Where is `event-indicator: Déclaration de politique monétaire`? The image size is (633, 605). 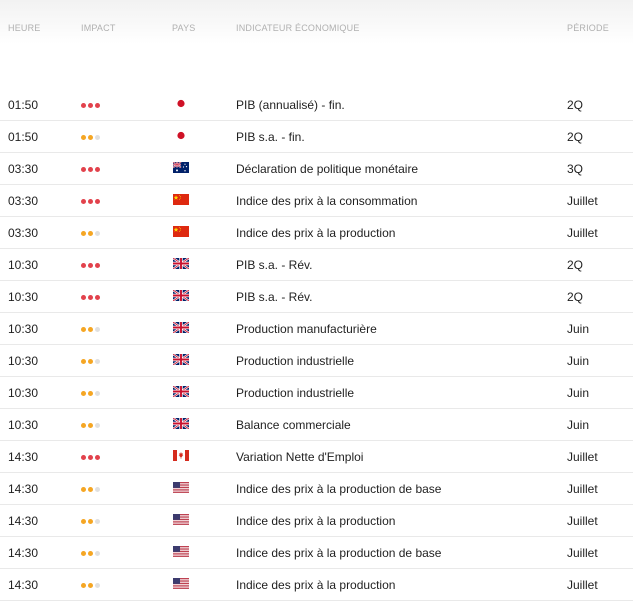 event-indicator: Déclaration de politique monétaire is located at coordinates (327, 169).